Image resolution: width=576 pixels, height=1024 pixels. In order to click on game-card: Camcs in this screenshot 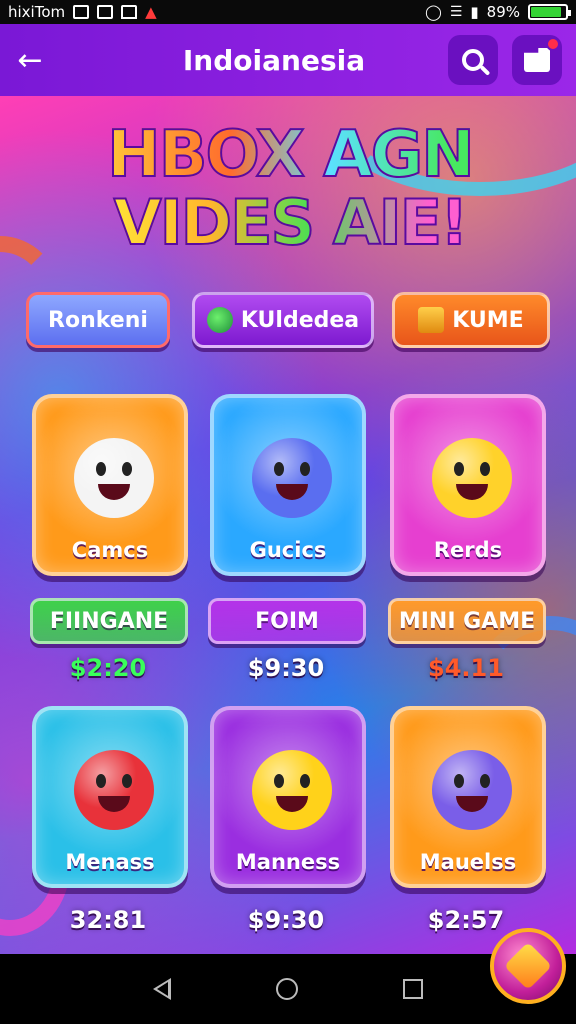, I will do `click(110, 485)`.